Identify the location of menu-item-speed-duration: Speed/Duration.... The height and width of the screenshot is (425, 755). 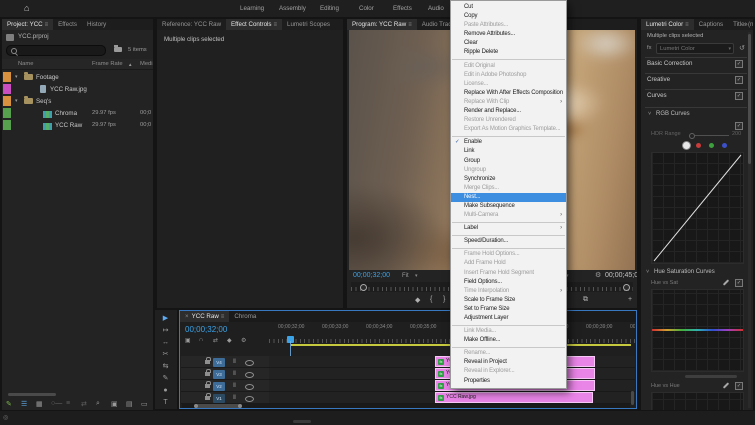
(508, 241).